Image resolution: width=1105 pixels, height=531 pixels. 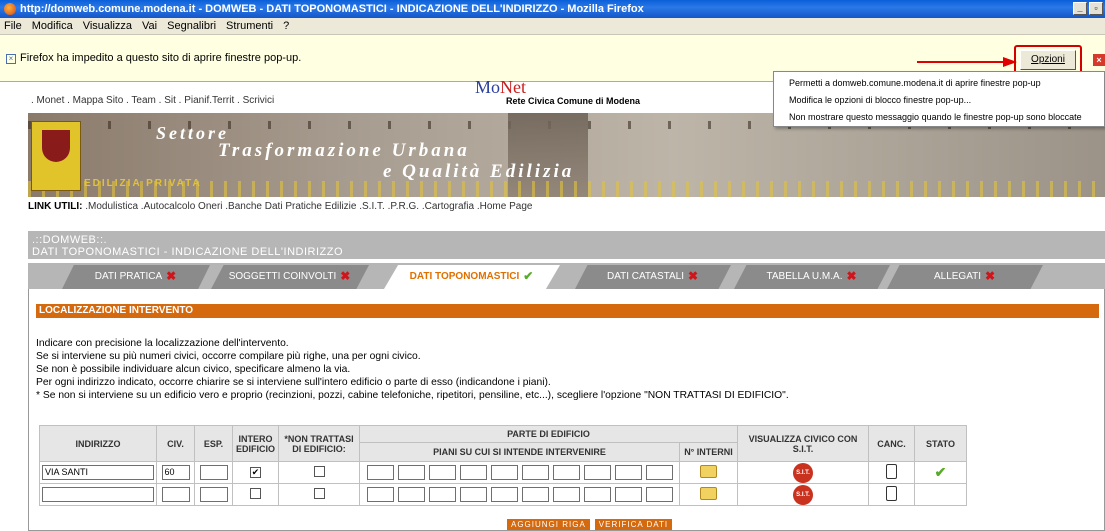 What do you see at coordinates (107, 26) in the screenshot?
I see `menu-2: Visualizza` at bounding box center [107, 26].